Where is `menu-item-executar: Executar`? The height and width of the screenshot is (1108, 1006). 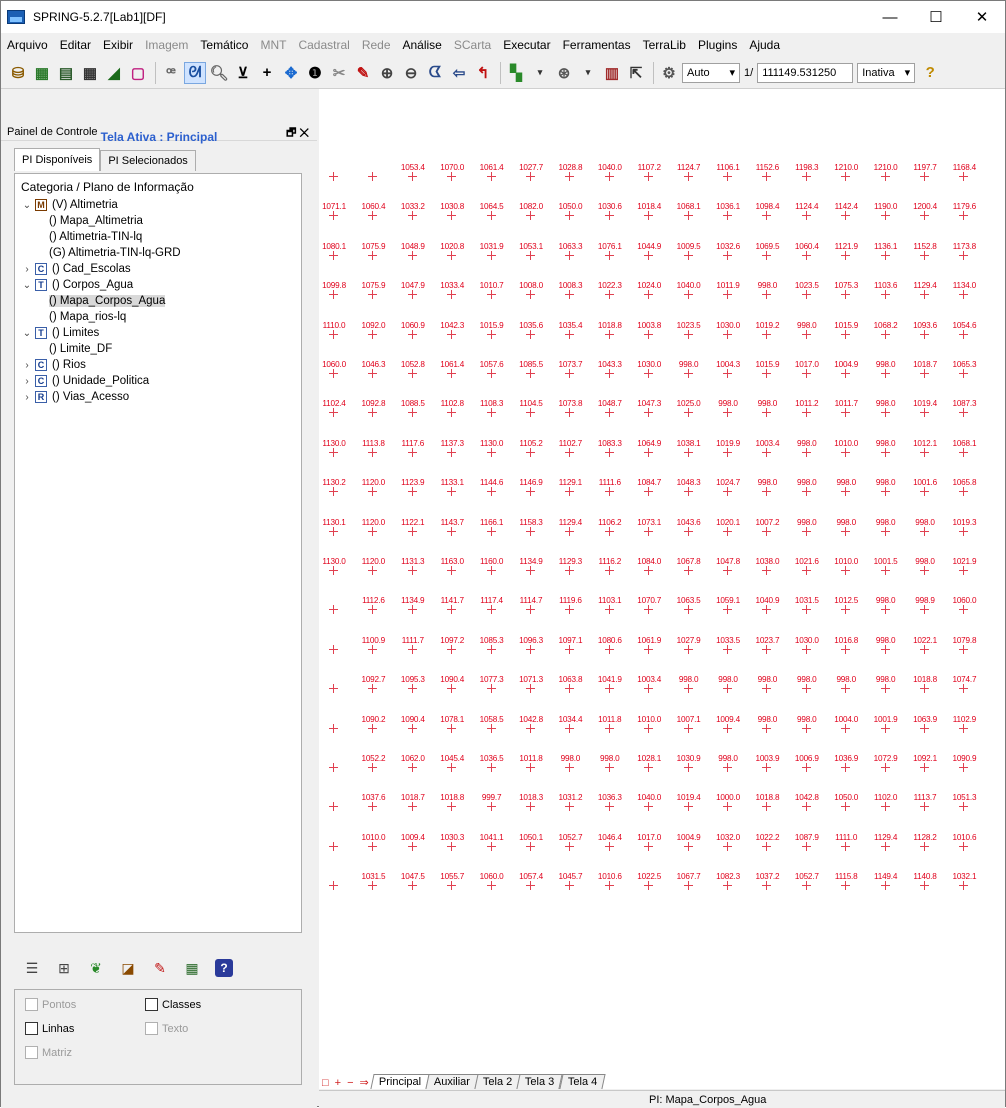 menu-item-executar: Executar is located at coordinates (526, 45).